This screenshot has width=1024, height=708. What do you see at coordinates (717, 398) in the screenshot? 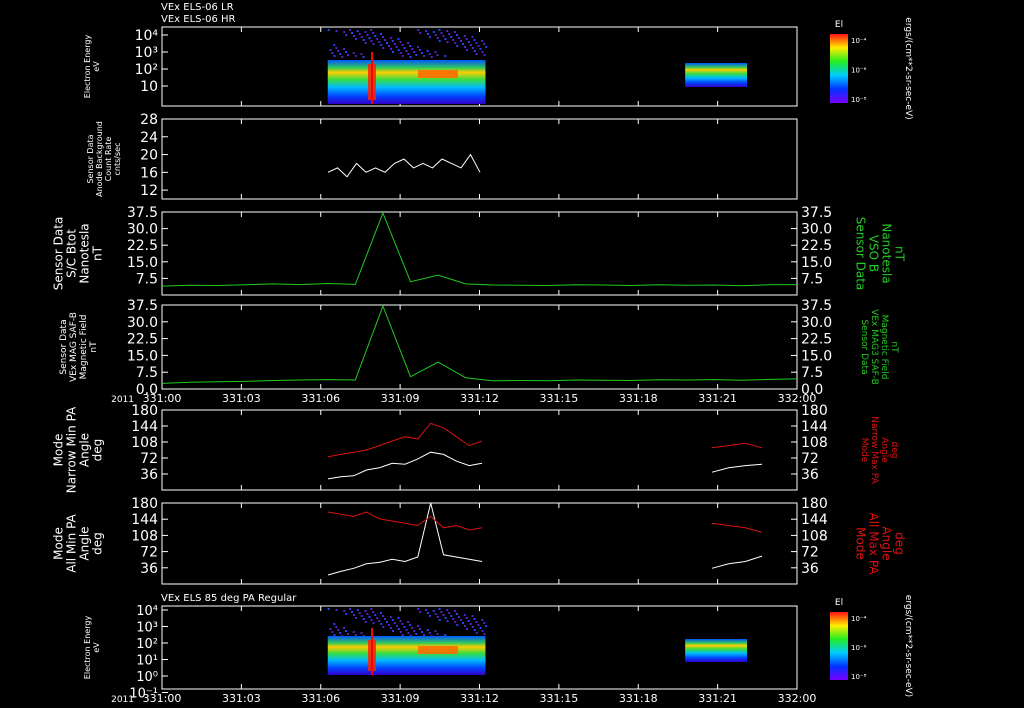
I see `time-tick-label: 331:21` at bounding box center [717, 398].